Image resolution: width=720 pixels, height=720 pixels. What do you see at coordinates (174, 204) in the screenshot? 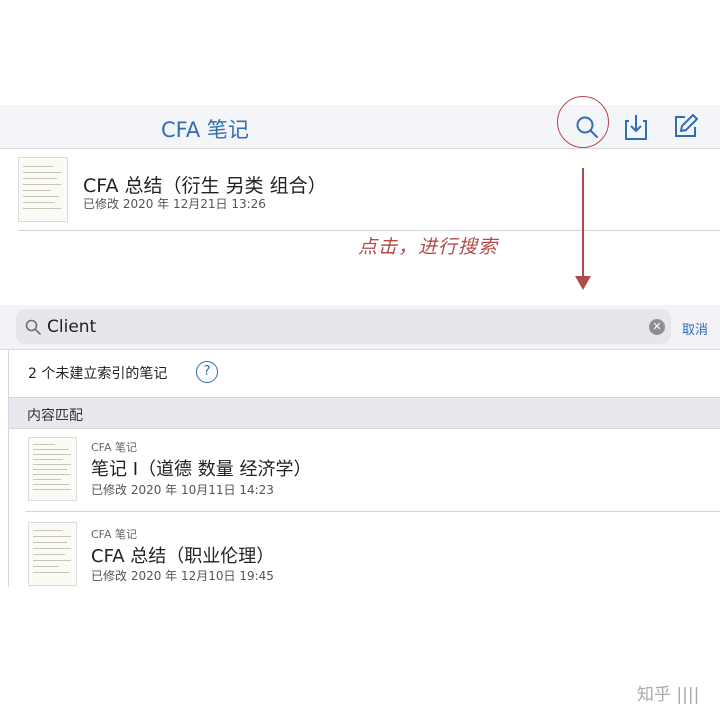
I see `note-modified-date: 已修改 2020 年 12月21日 13:26` at bounding box center [174, 204].